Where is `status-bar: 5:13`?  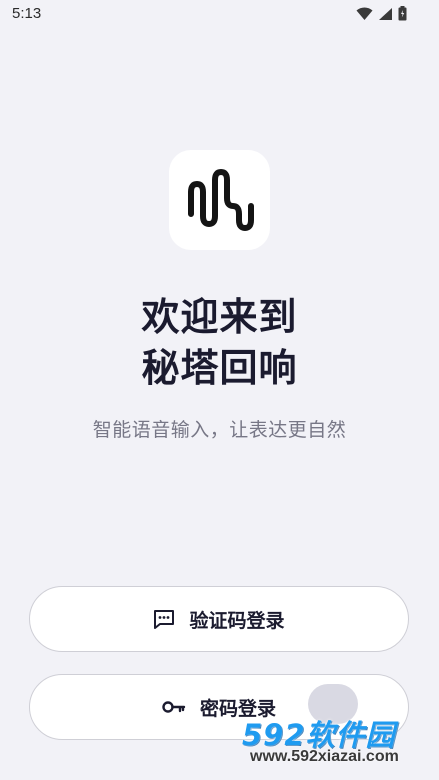
status-bar: 5:13 is located at coordinates (219, 15).